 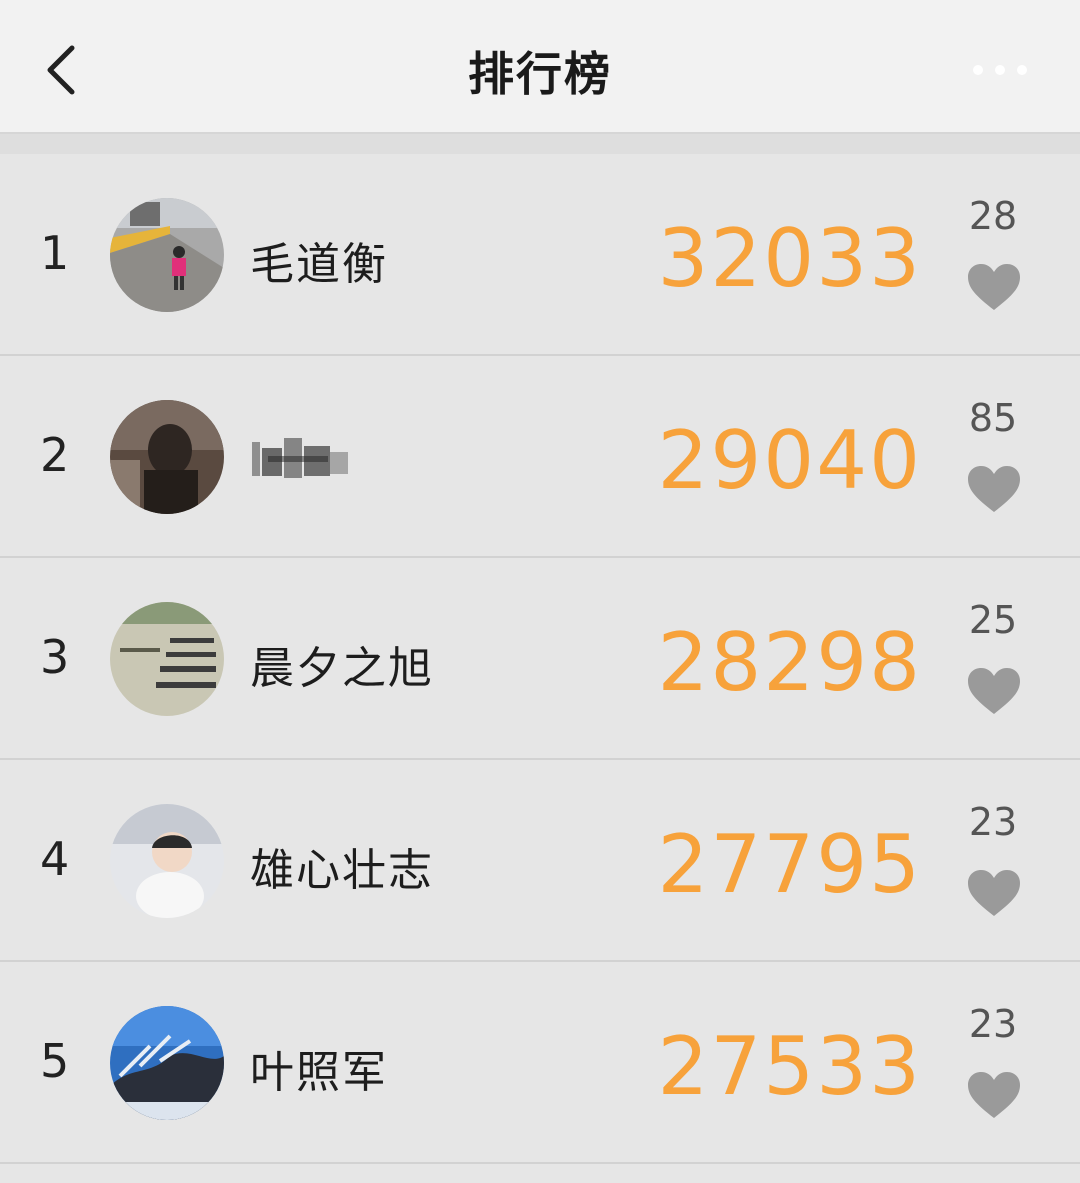 I want to click on rank-number: 4, so click(x=55, y=859).